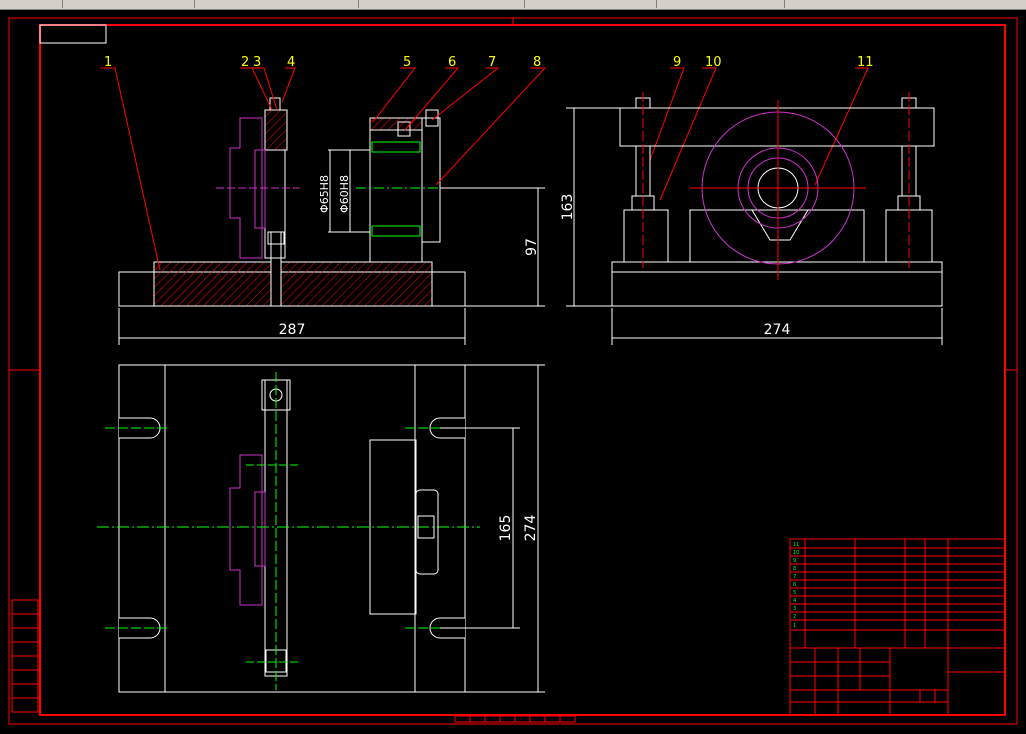 The width and height of the screenshot is (1026, 734). Describe the element at coordinates (292, 330) in the screenshot. I see `dim-287: 287` at that location.